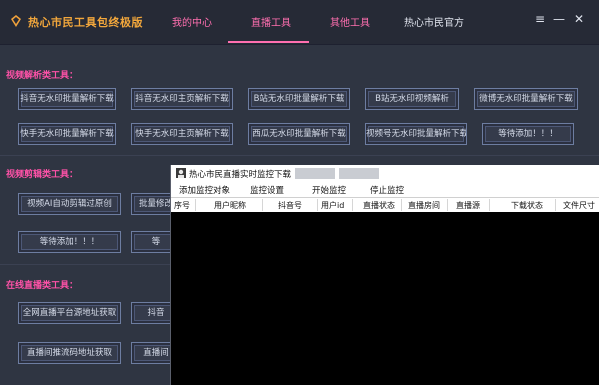  I want to click on weibo-batch-parse-button: 微博无水印批量解析下载, so click(526, 99).